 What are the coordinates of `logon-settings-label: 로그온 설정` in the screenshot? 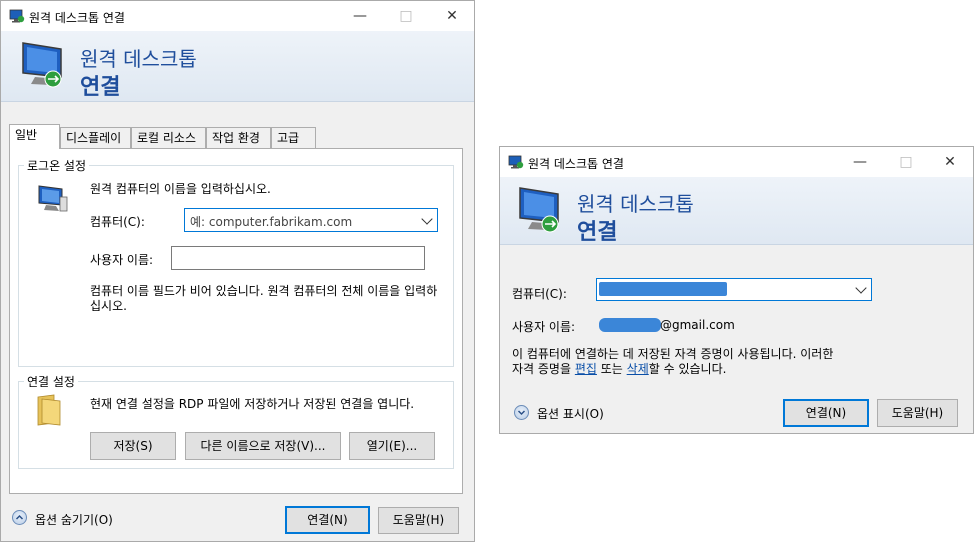 It's located at (57, 165).